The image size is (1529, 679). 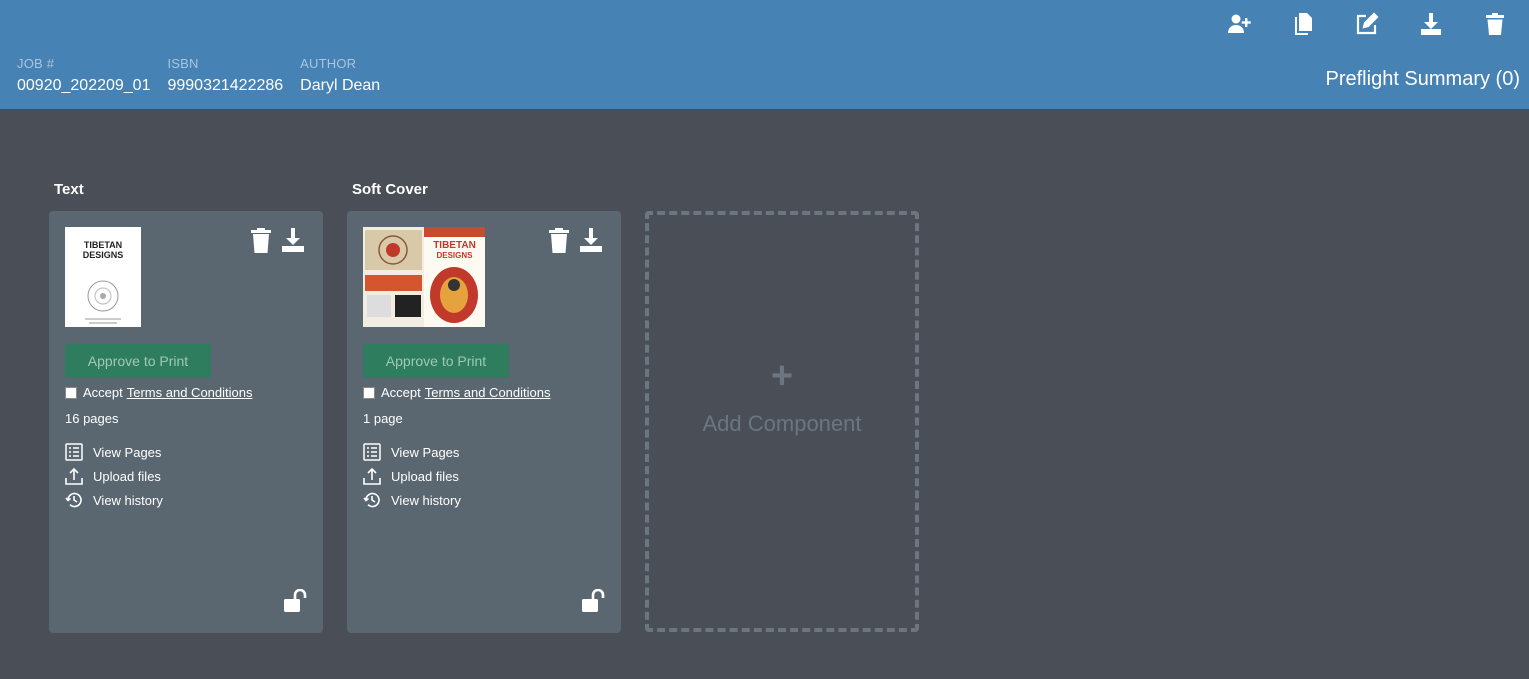 What do you see at coordinates (424, 277) in the screenshot?
I see `soft-cover-thumbnail: TIBETAN DESIGNS` at bounding box center [424, 277].